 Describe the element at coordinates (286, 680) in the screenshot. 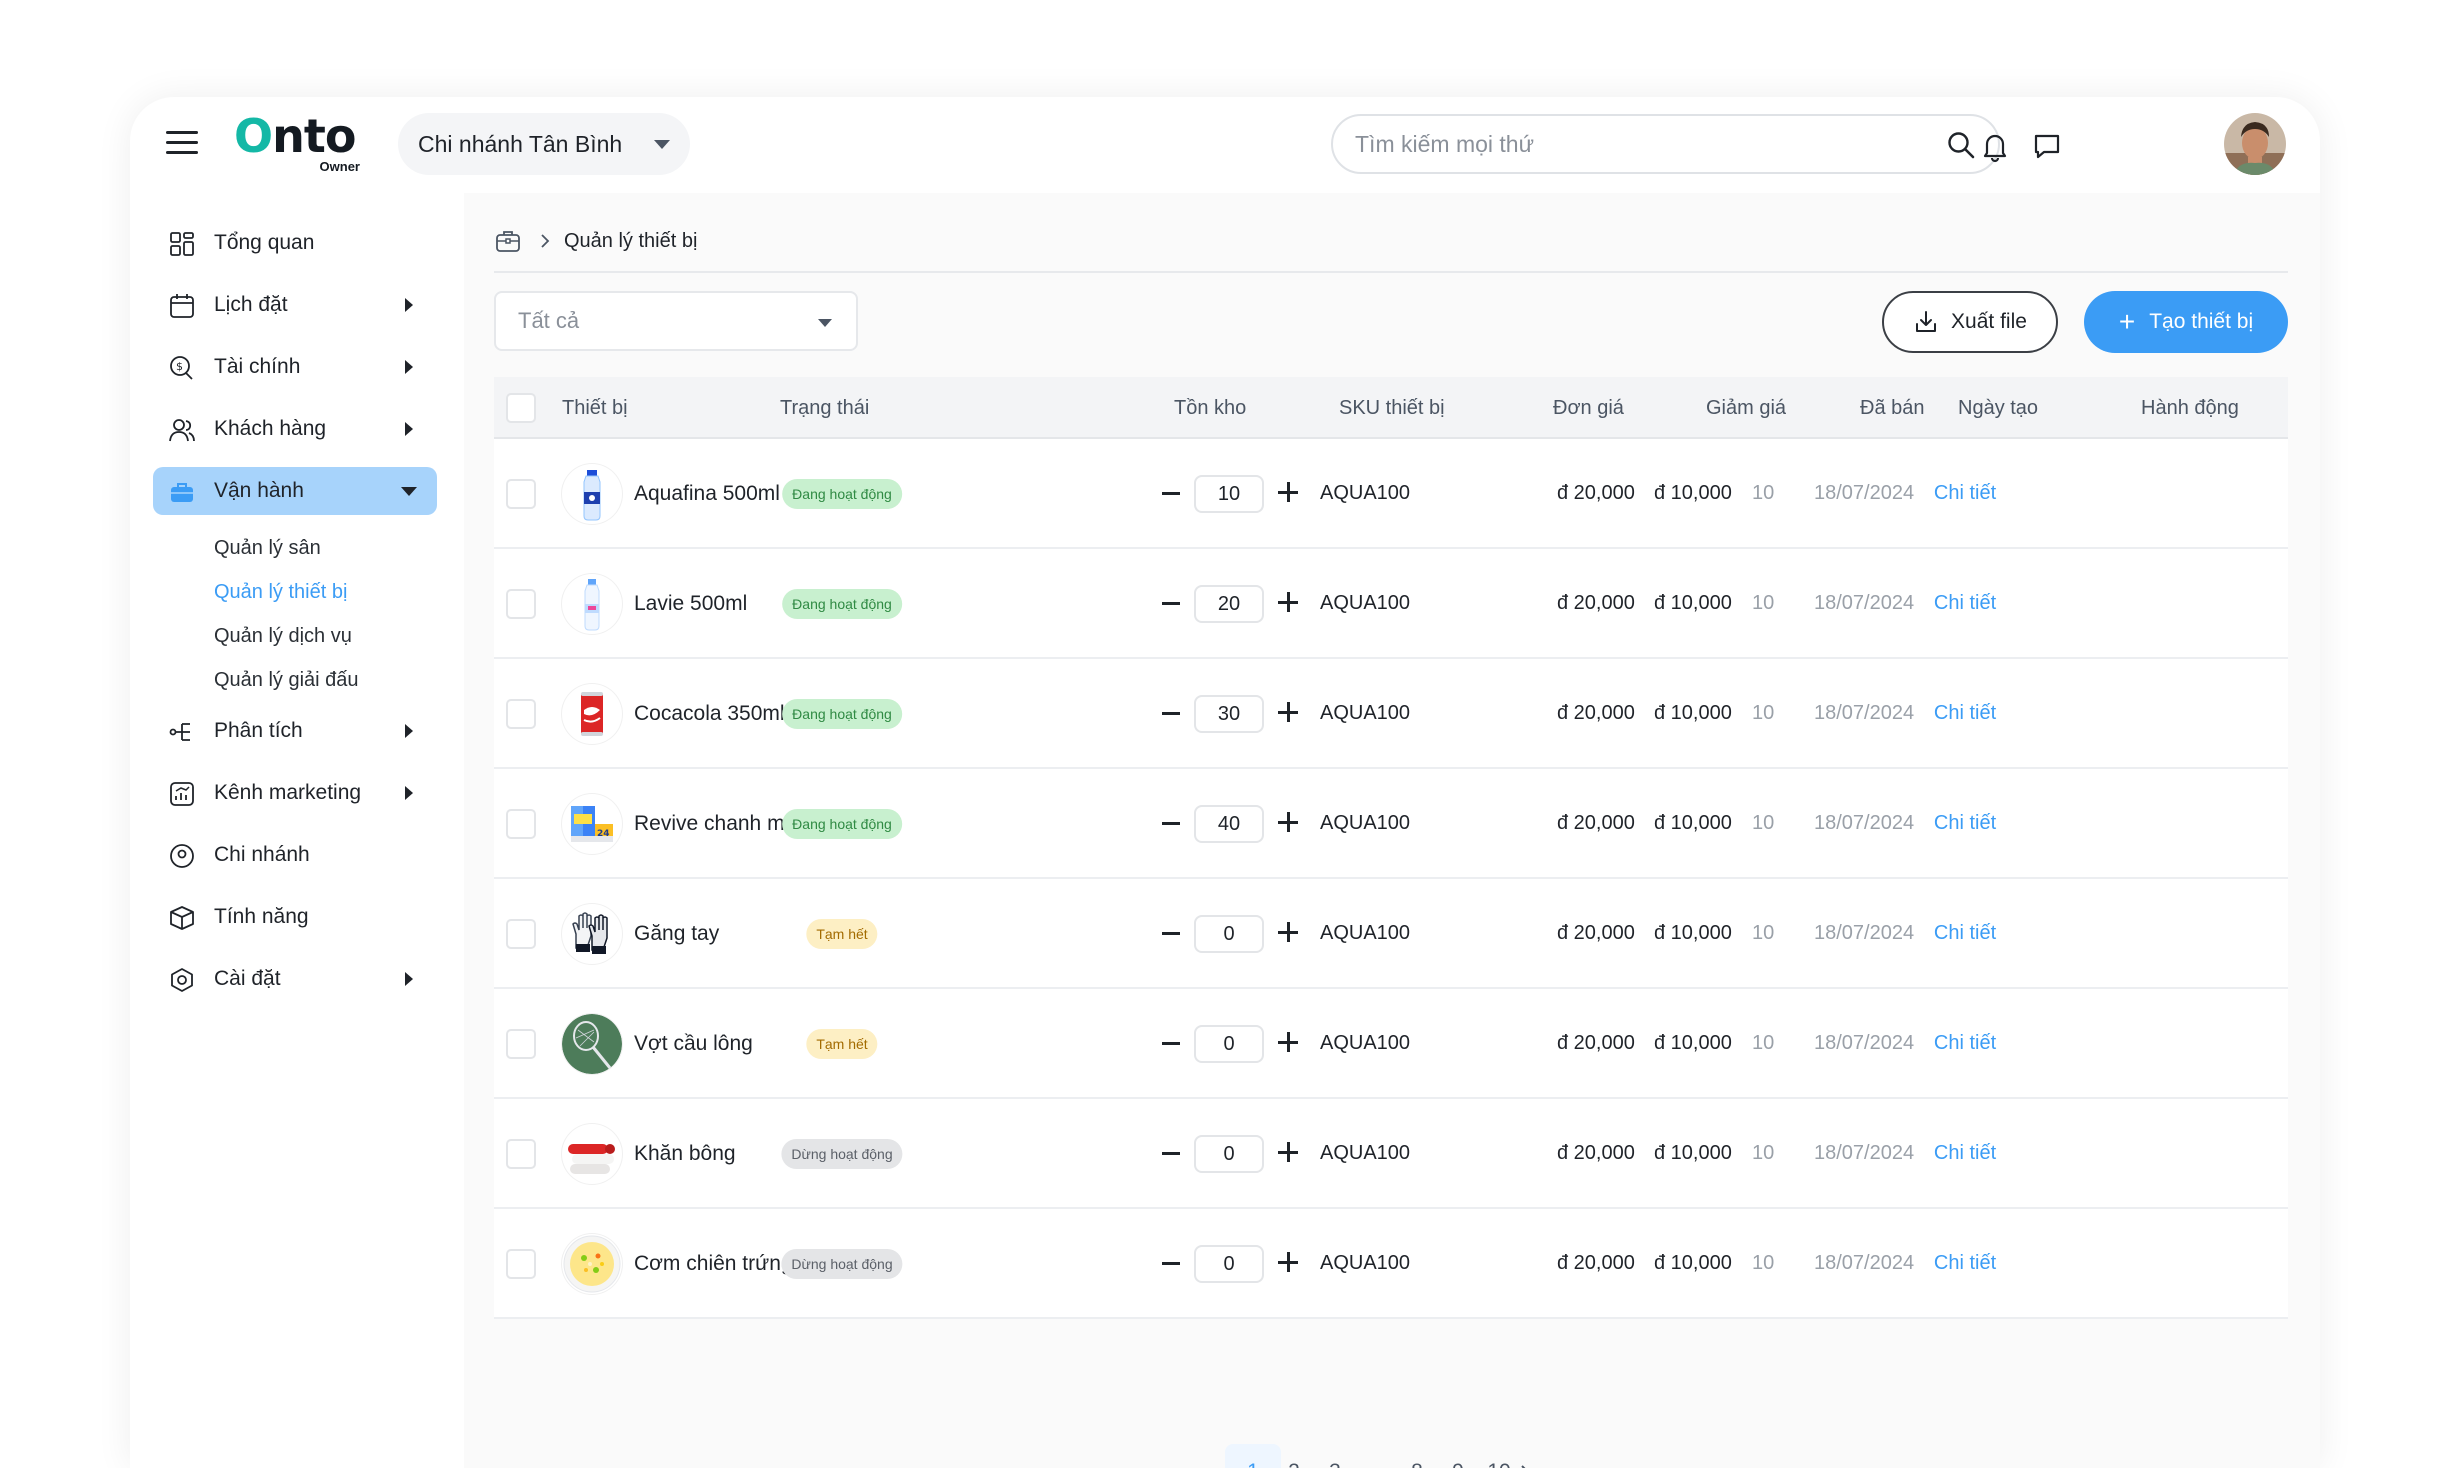

I see `sidebar-subitem-quan-ly-giai-dau: Quản lý giải đấu` at that location.